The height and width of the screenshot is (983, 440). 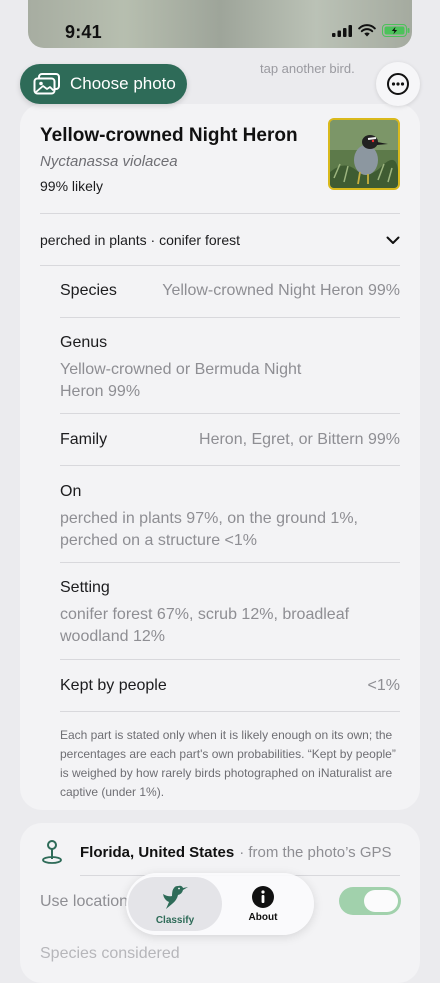 I want to click on tab-classify: Classify, so click(x=175, y=904).